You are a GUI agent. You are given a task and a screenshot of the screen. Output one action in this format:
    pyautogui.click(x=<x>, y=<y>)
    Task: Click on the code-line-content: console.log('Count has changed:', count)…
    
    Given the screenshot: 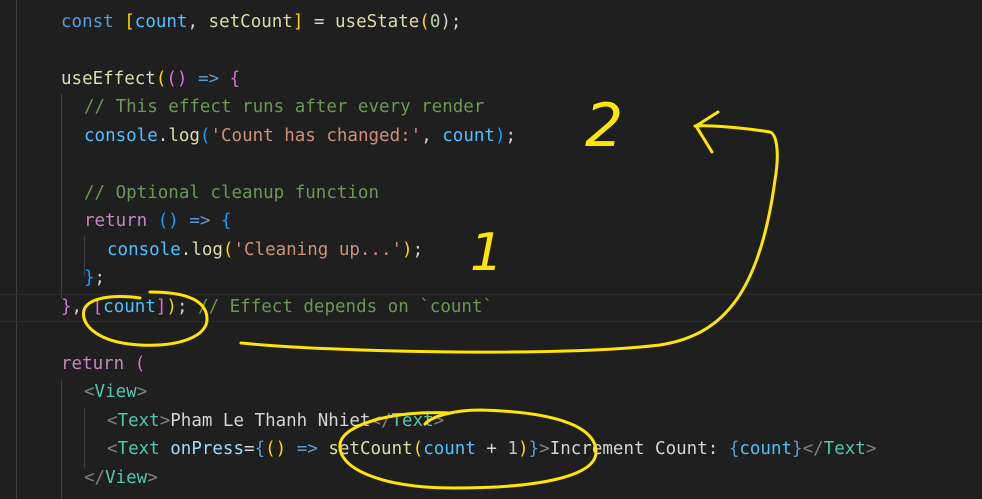 What is the action you would take?
    pyautogui.click(x=300, y=136)
    